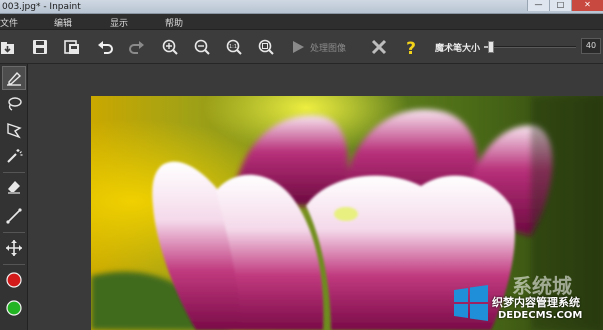  What do you see at coordinates (266, 47) in the screenshot?
I see `fit-window-icon` at bounding box center [266, 47].